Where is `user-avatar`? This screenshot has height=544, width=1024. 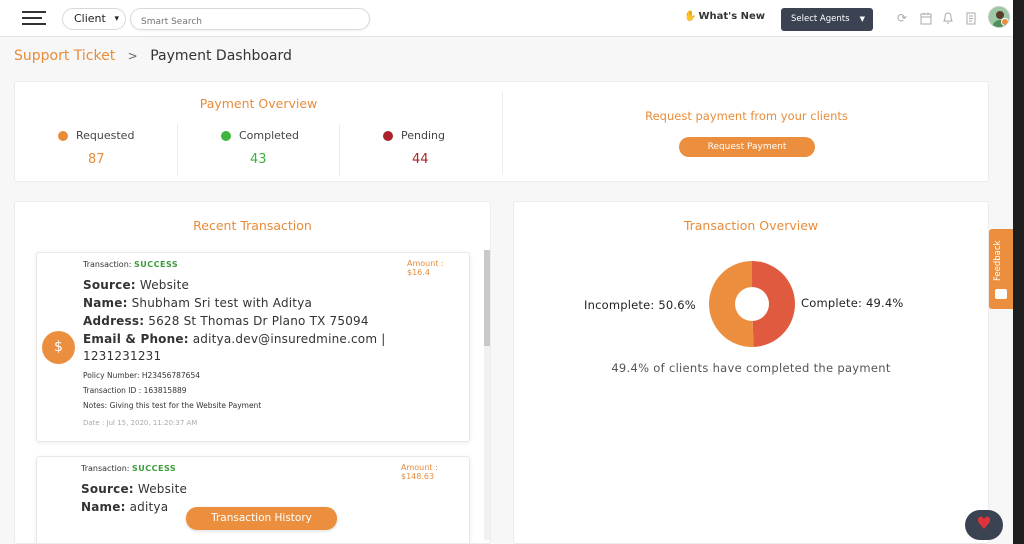
user-avatar is located at coordinates (999, 17).